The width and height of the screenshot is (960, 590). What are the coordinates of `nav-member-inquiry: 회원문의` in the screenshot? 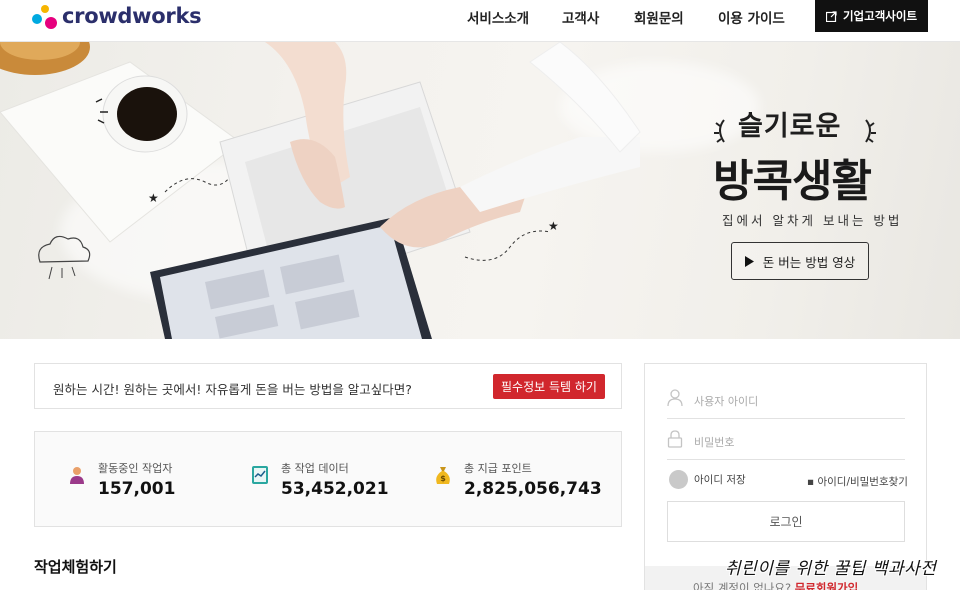 It's located at (659, 17).